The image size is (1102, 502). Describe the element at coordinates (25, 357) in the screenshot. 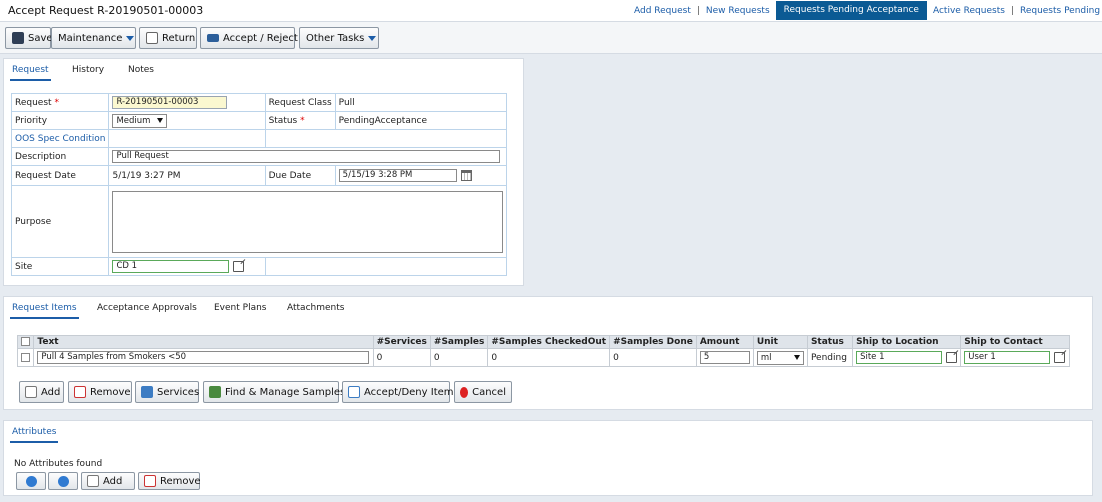

I see `row-checkbox` at that location.